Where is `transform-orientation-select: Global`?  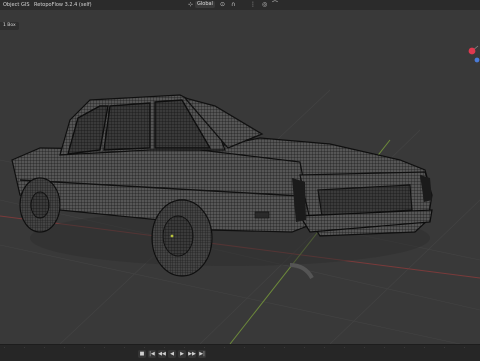
transform-orientation-select: Global is located at coordinates (205, 4).